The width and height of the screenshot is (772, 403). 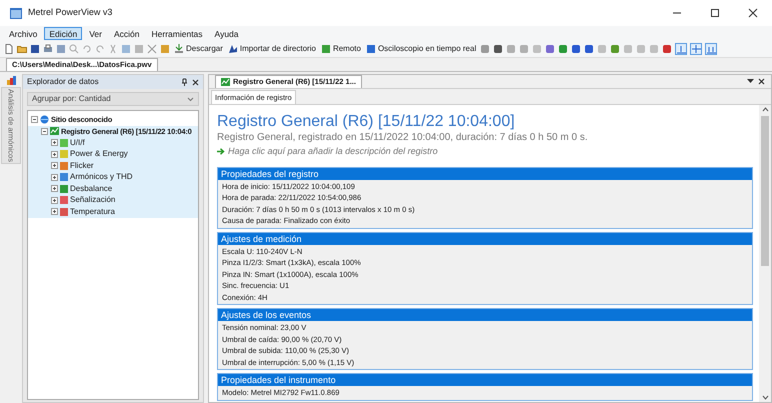 I want to click on toolbar-button: Descargar, so click(x=198, y=48).